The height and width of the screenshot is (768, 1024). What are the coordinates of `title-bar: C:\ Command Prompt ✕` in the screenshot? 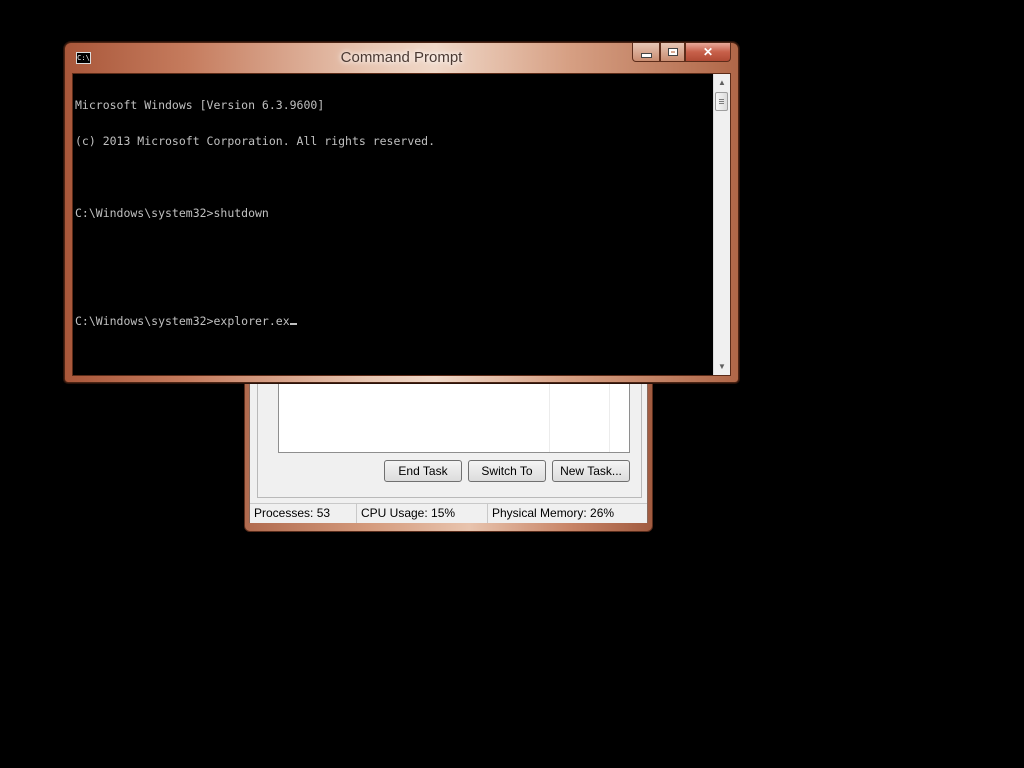 It's located at (401, 57).